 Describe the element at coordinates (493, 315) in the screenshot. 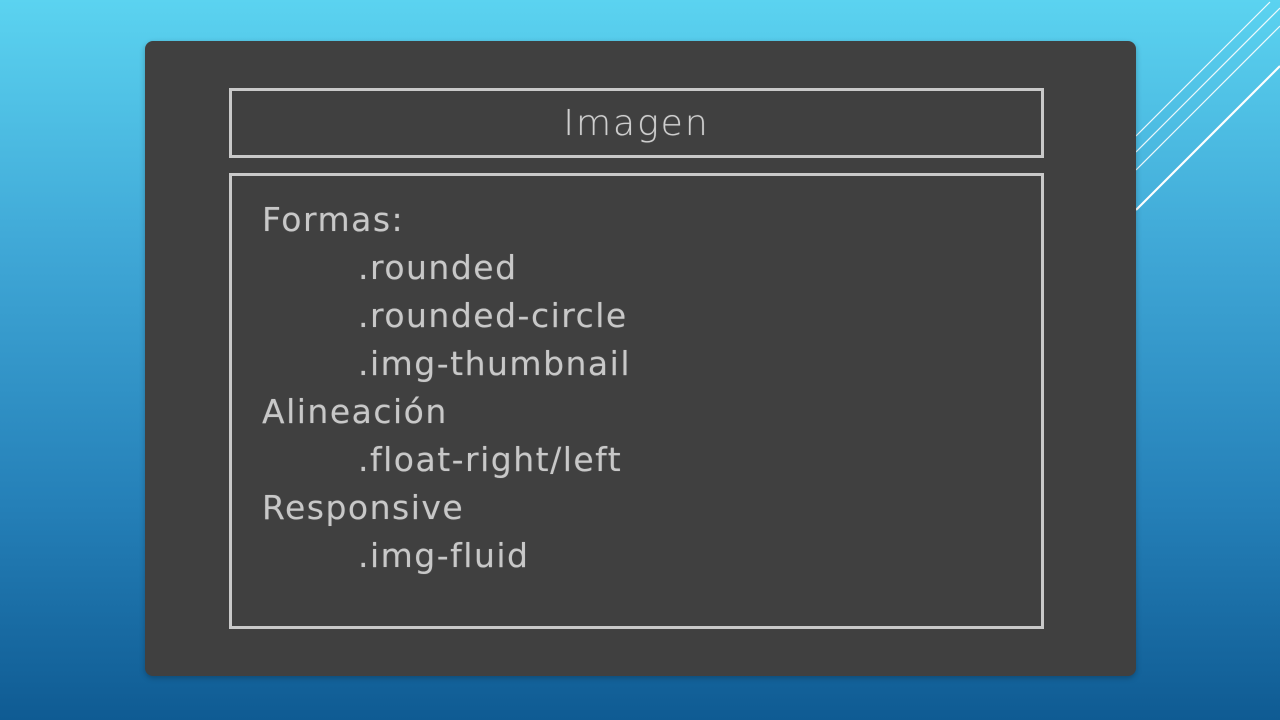

I see `list-item-rounded-circle: .rounded-circle` at that location.